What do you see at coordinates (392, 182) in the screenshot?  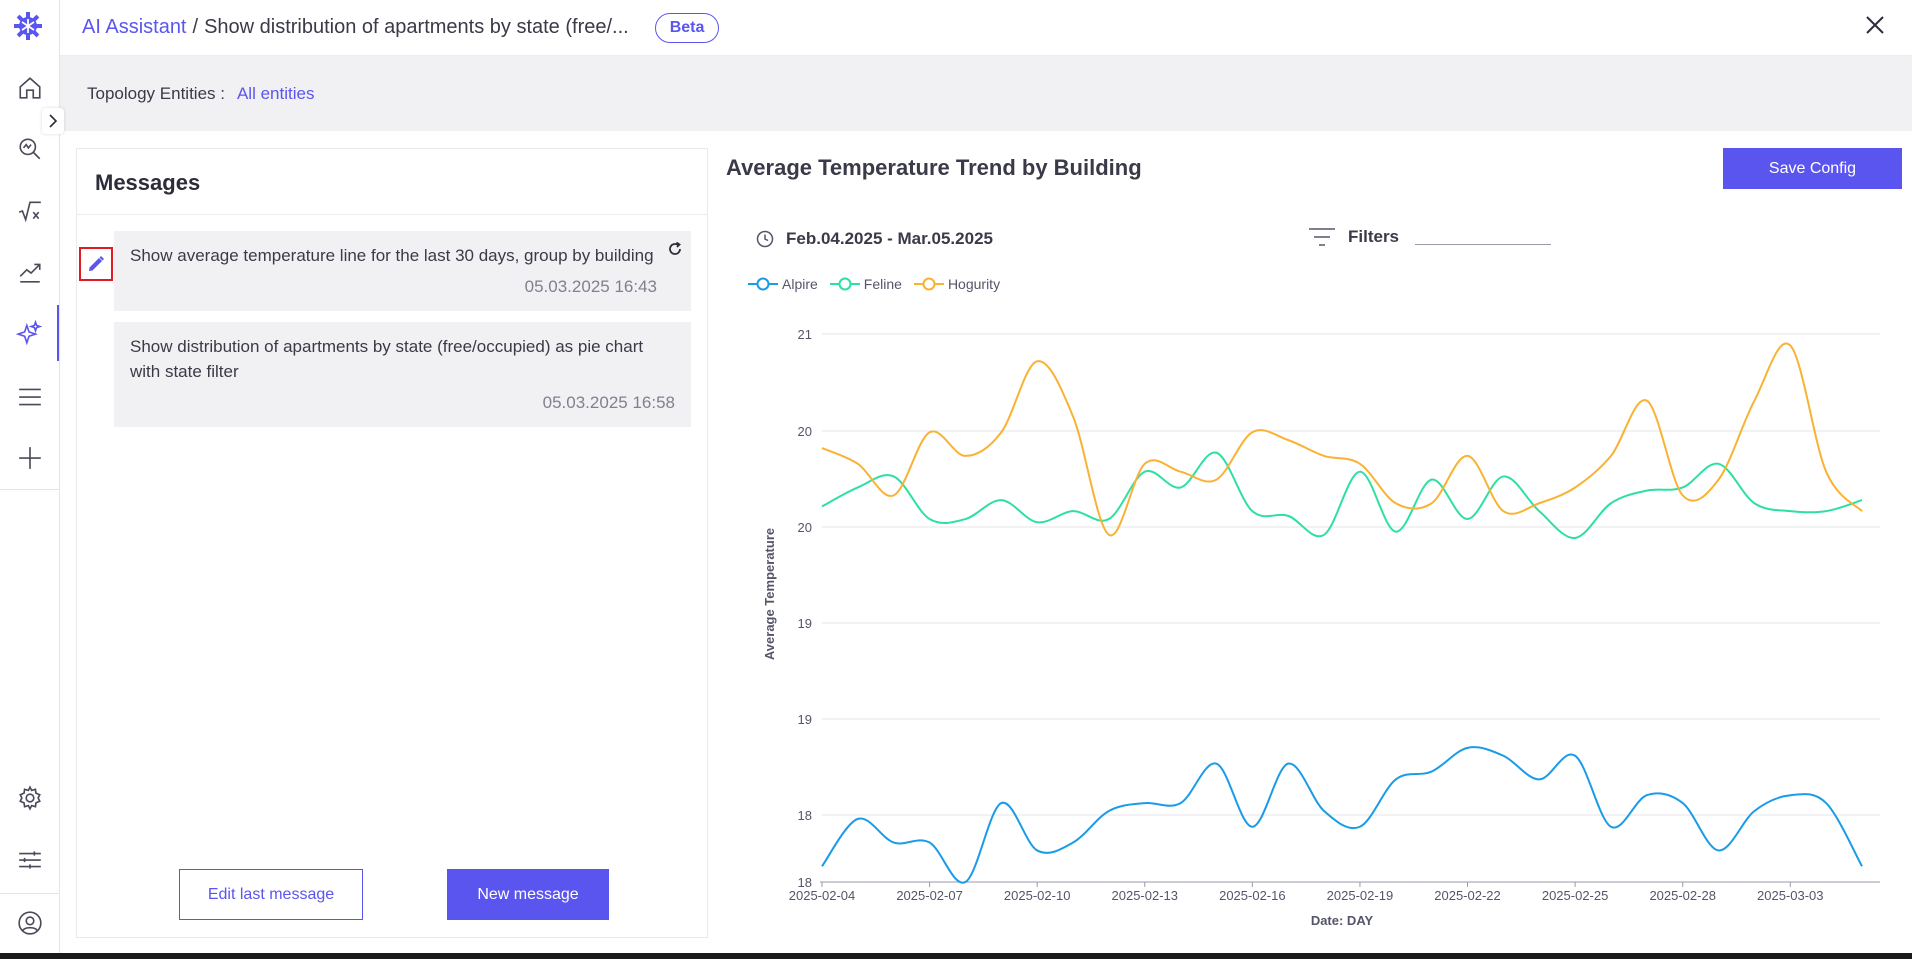 I see `messages-title: Messages` at bounding box center [392, 182].